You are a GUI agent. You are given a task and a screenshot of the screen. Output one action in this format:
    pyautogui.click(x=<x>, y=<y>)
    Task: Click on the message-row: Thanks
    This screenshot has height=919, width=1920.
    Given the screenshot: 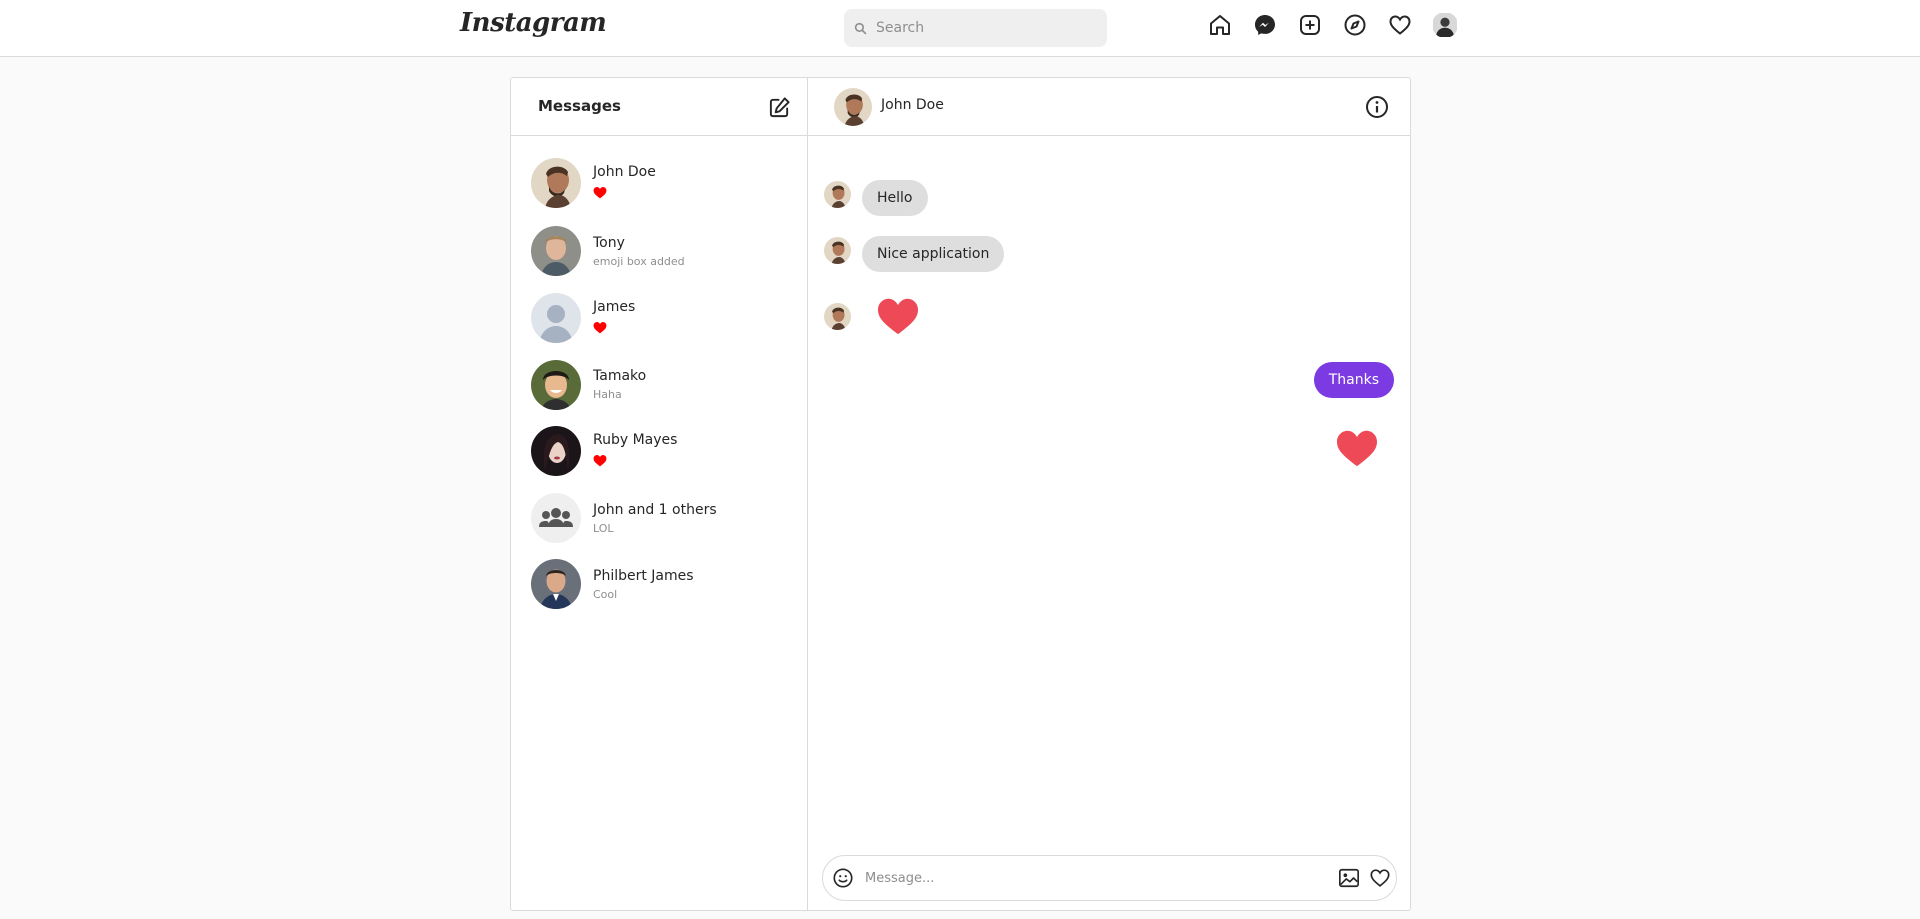 What is the action you would take?
    pyautogui.click(x=1353, y=380)
    